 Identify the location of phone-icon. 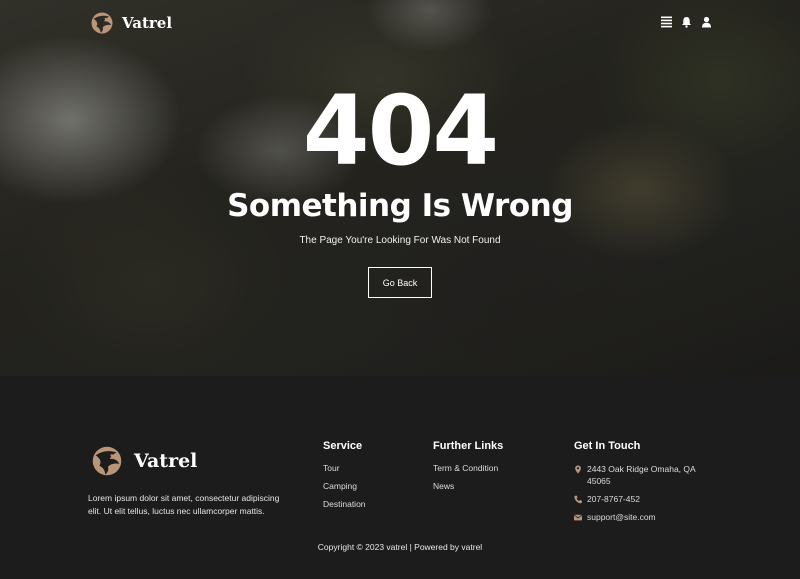
(578, 499).